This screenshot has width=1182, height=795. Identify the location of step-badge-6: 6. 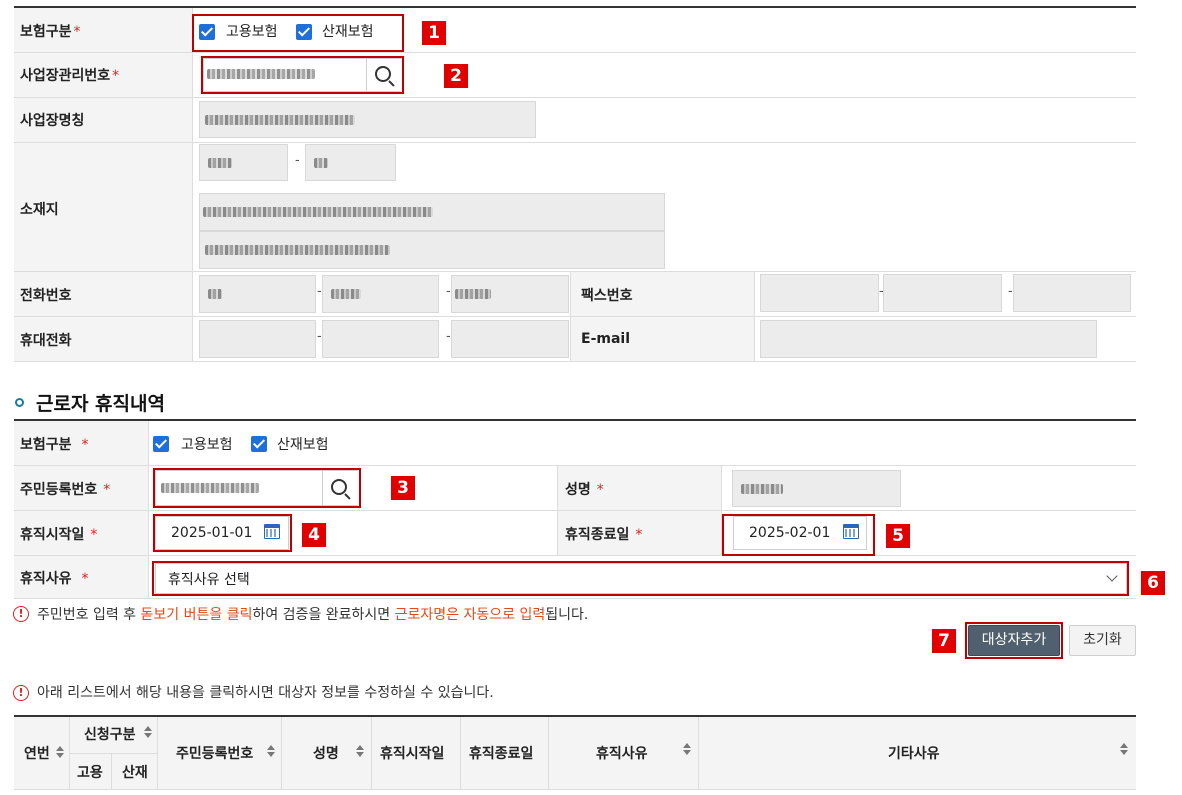
(1153, 583).